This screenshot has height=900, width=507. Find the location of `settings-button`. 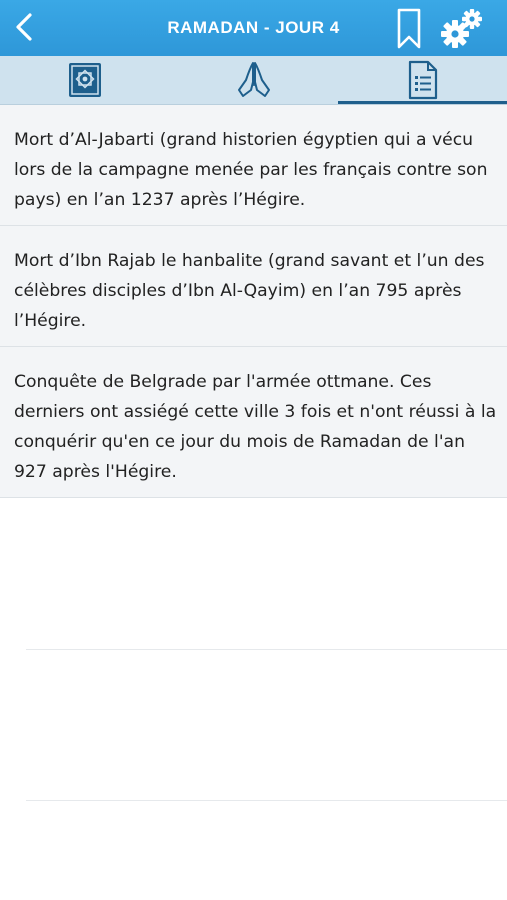

settings-button is located at coordinates (463, 28).